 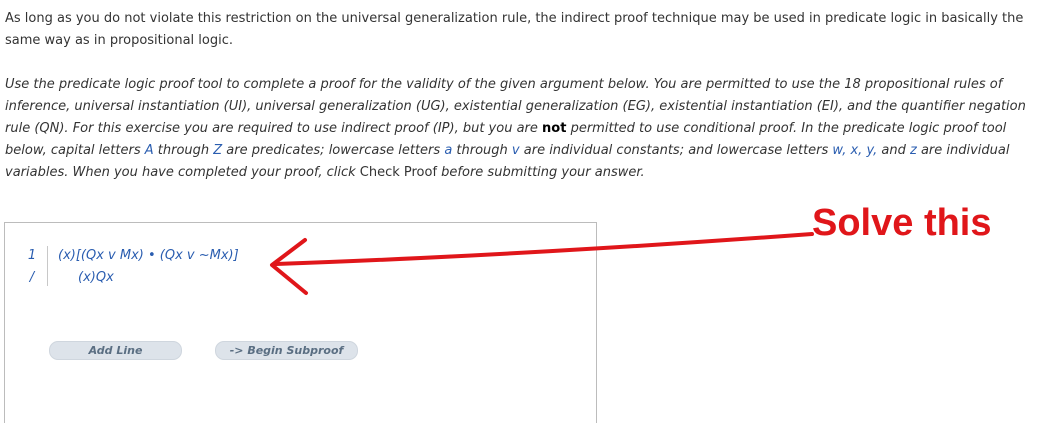 What do you see at coordinates (183, 150) in the screenshot?
I see `through-word-1: through` at bounding box center [183, 150].